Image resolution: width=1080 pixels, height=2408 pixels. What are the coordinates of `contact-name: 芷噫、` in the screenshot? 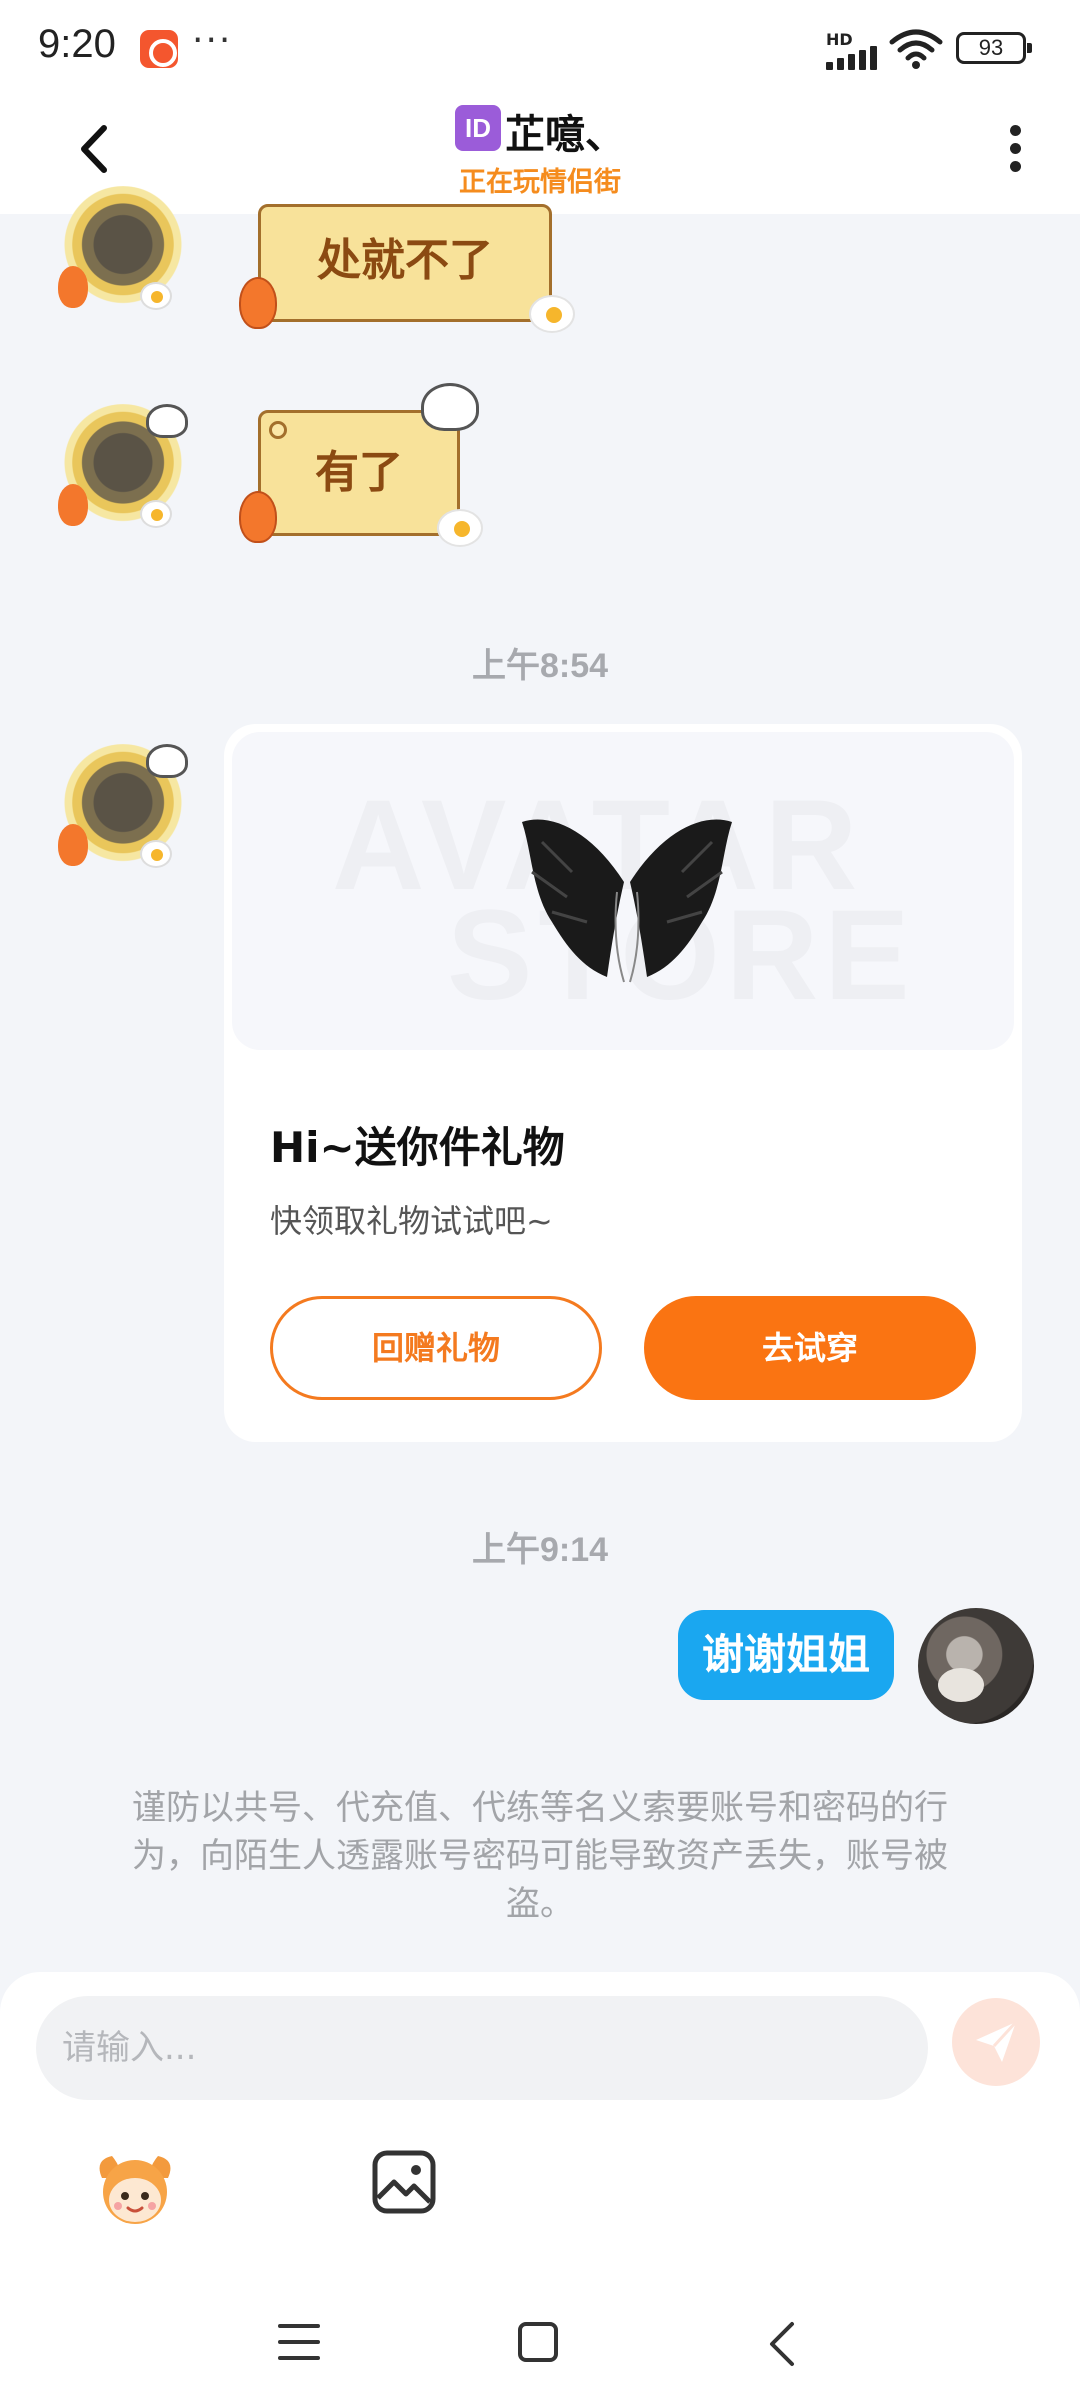 It's located at (565, 135).